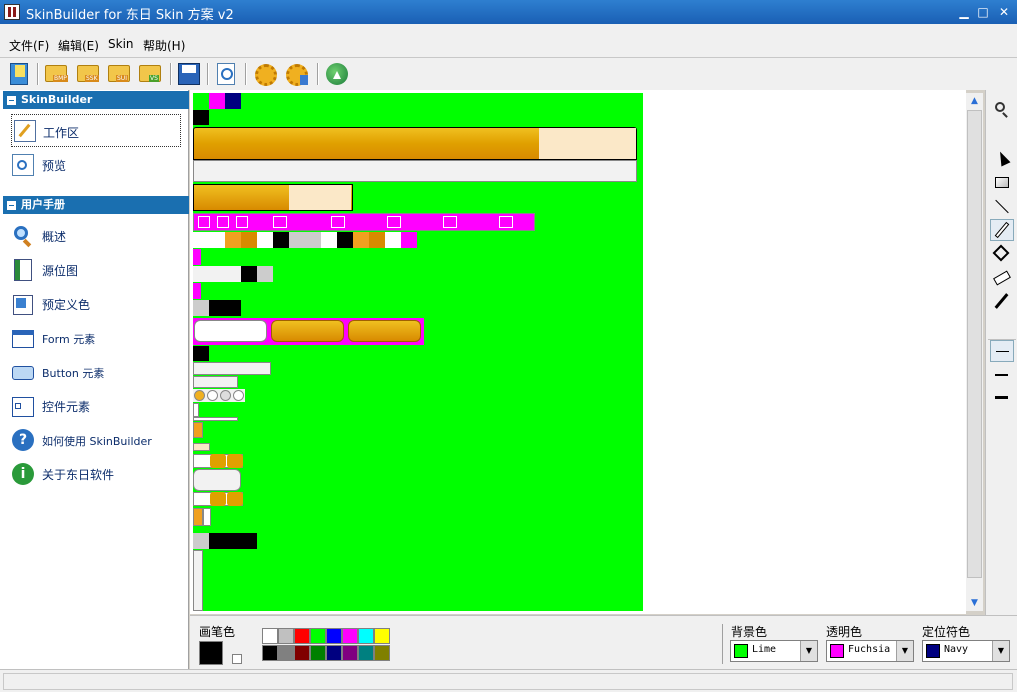 This screenshot has width=1017, height=692. Describe the element at coordinates (12, 12) in the screenshot. I see `app-icon` at that location.